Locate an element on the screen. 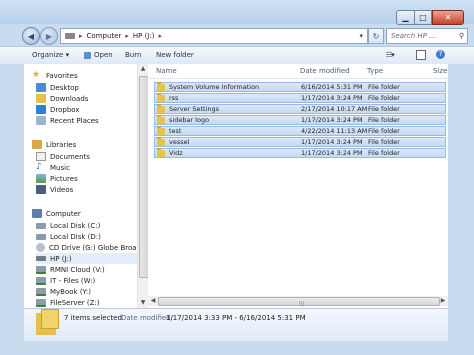 The image size is (474, 355). scroll-down-icon: ▼ is located at coordinates (143, 303).